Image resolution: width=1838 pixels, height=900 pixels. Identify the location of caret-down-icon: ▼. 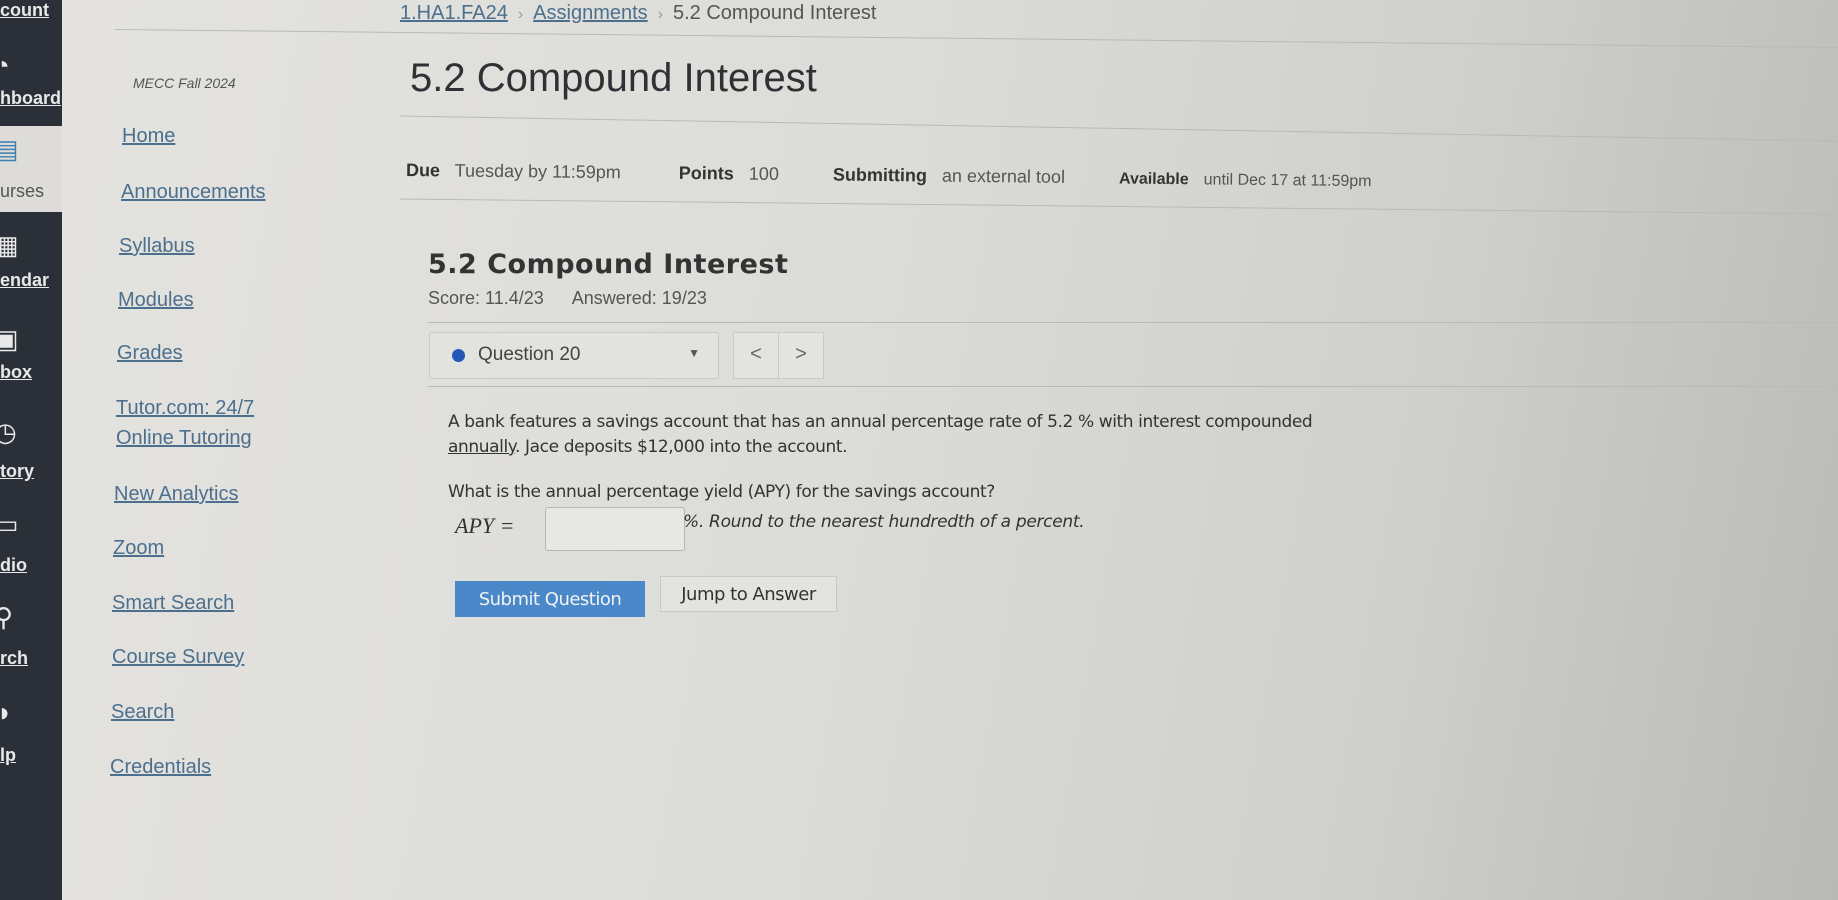
(694, 353).